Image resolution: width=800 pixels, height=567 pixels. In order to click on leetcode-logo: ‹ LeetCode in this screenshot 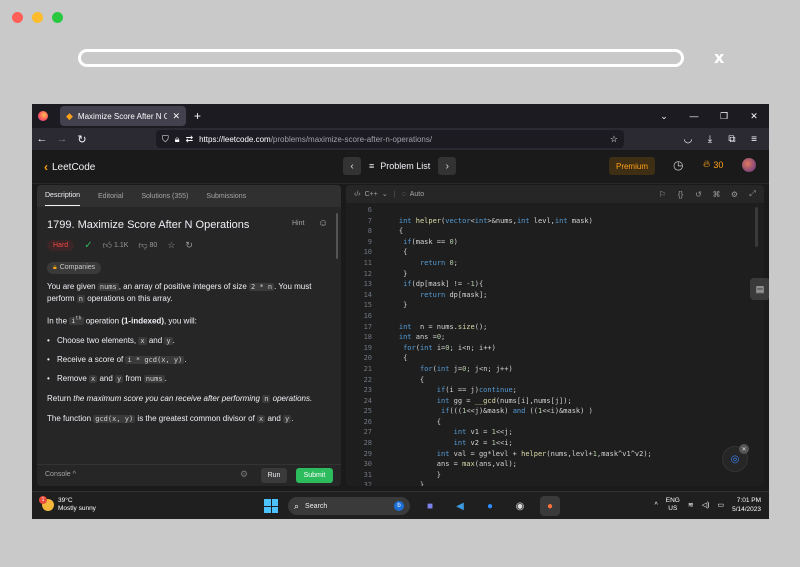, I will do `click(69, 167)`.